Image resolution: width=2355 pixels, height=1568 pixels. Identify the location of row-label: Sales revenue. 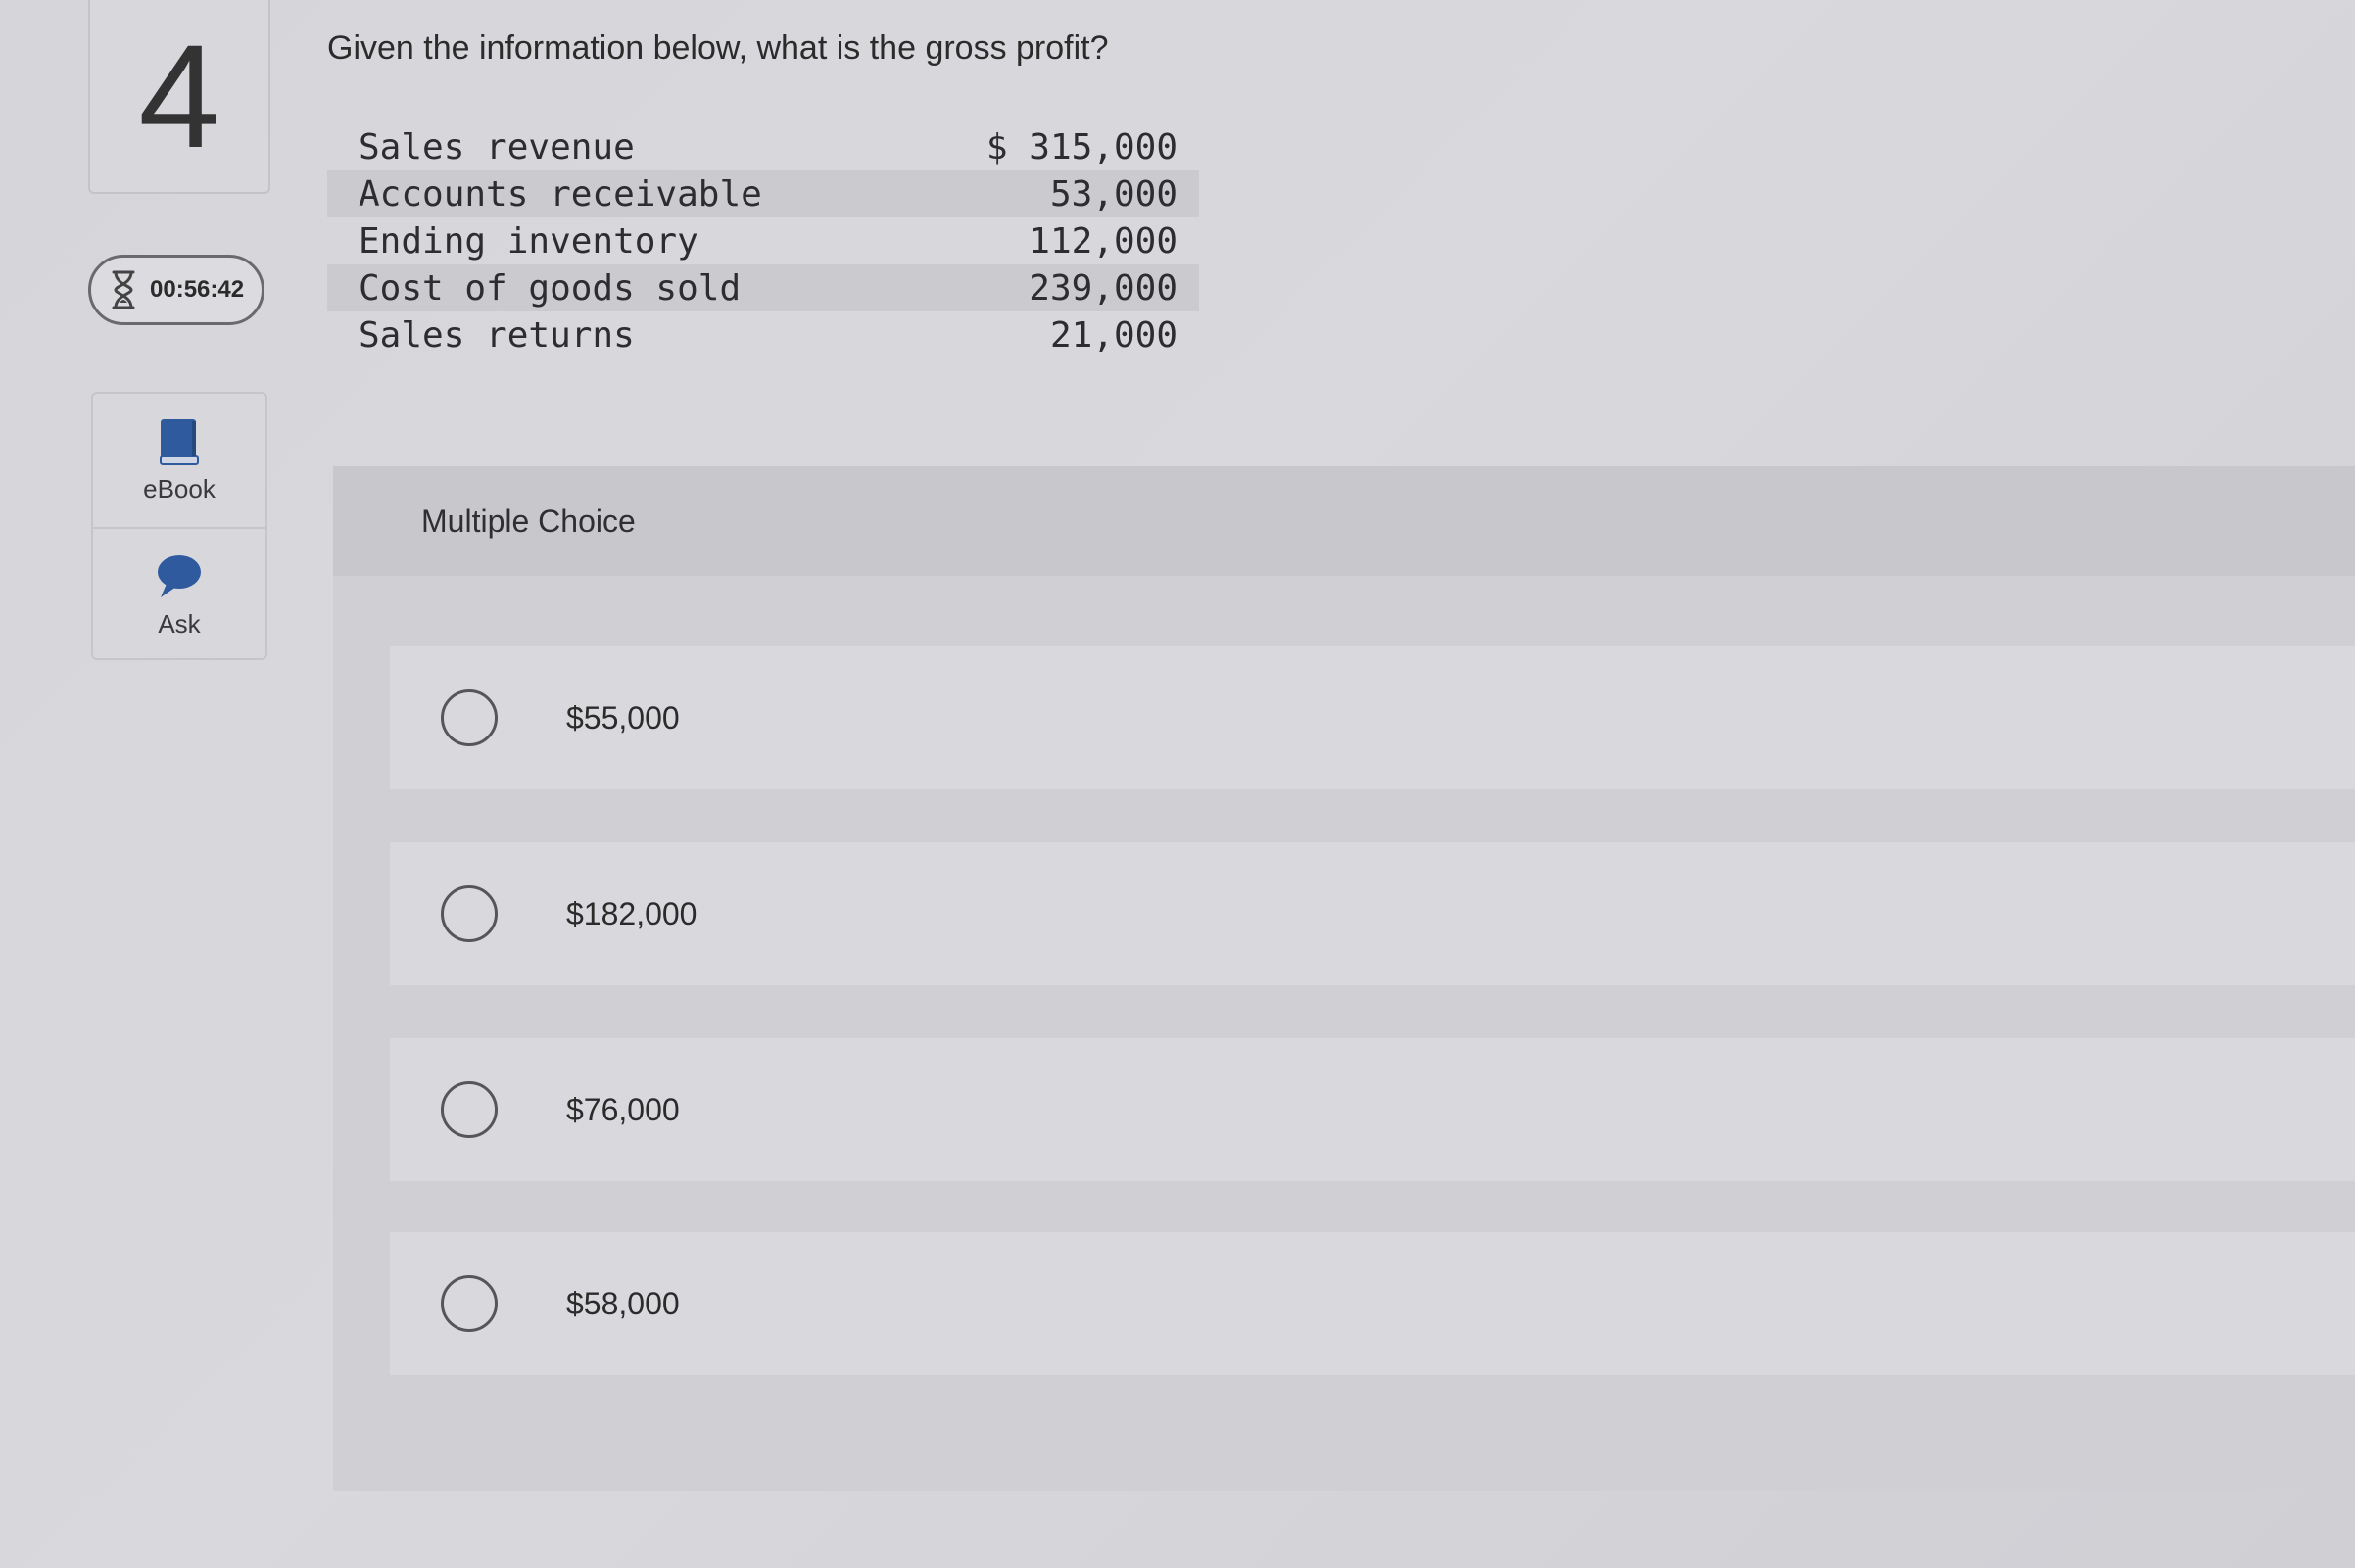
(497, 147).